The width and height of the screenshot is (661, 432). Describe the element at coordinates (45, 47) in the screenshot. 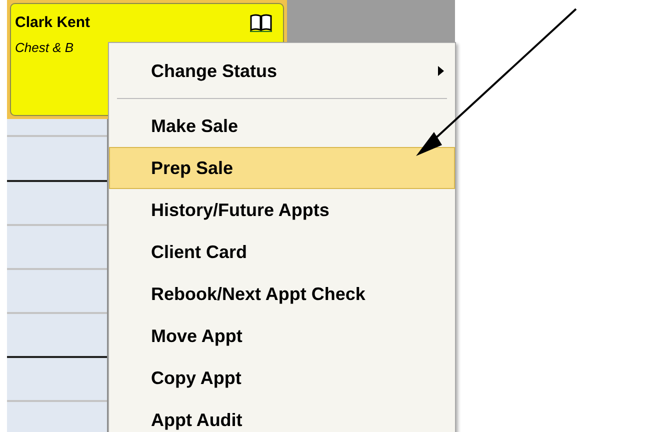

I see `service-name: Chest & B` at that location.